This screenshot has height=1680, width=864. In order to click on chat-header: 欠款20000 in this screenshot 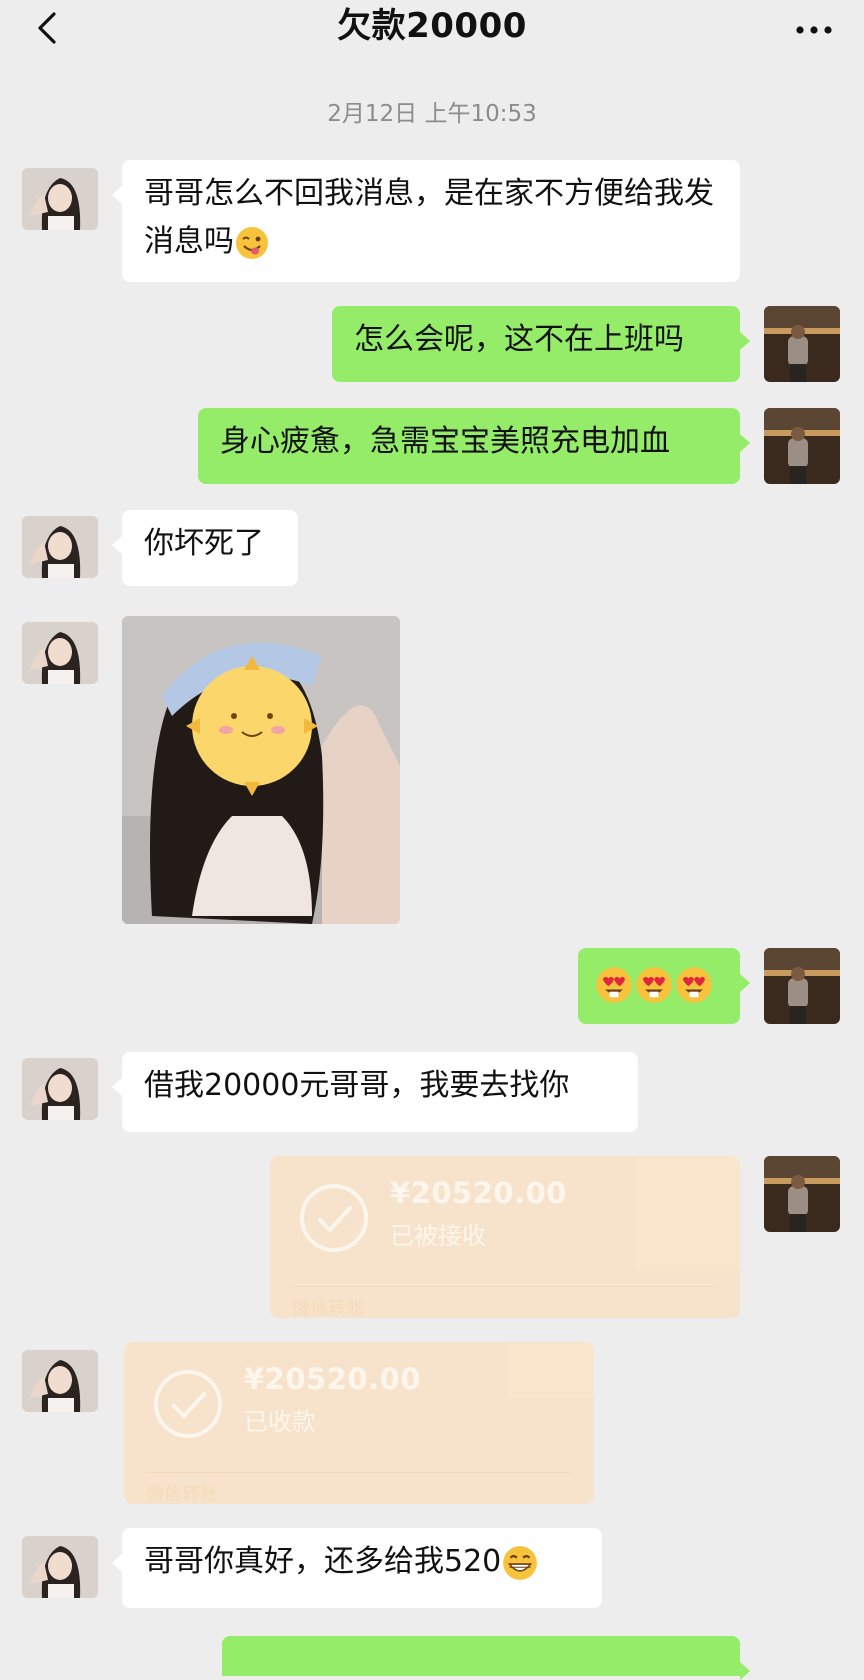, I will do `click(432, 29)`.